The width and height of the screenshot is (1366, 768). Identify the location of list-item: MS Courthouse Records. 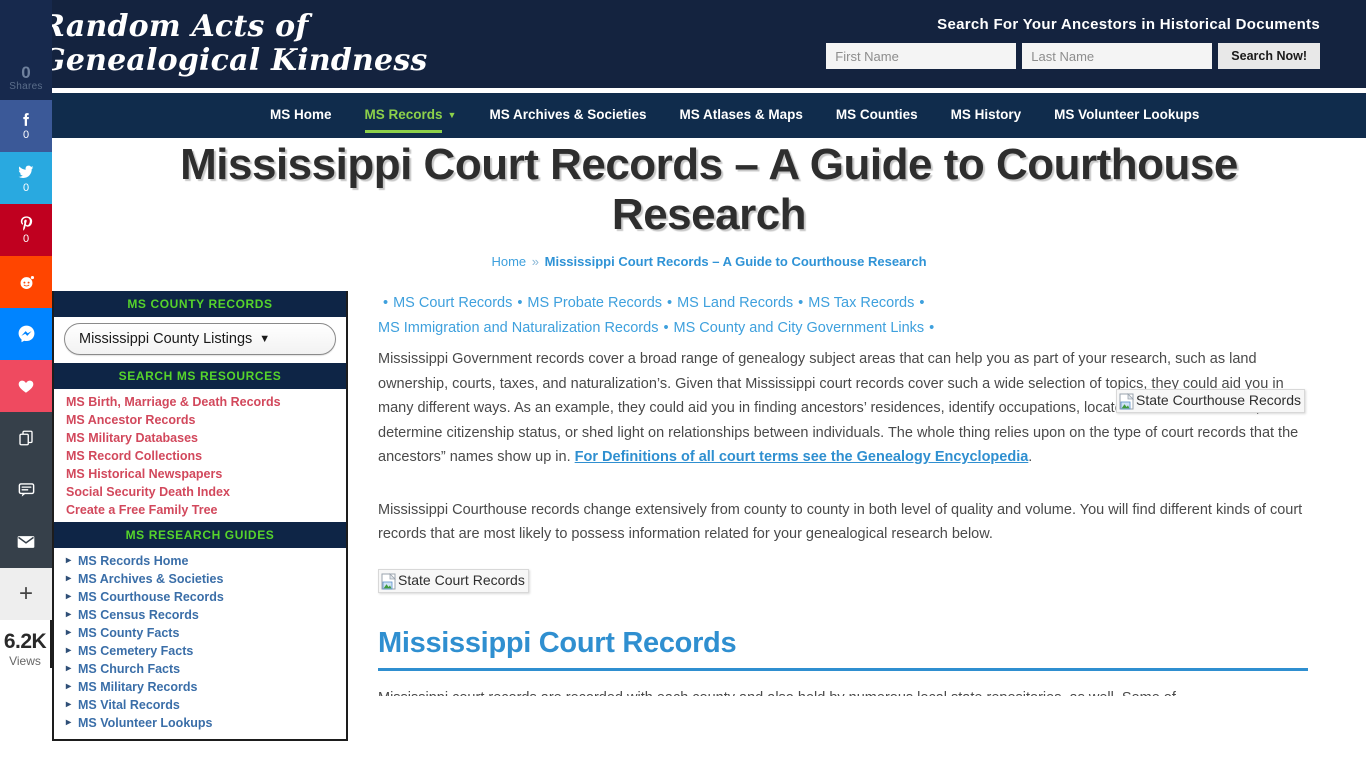
(206, 597).